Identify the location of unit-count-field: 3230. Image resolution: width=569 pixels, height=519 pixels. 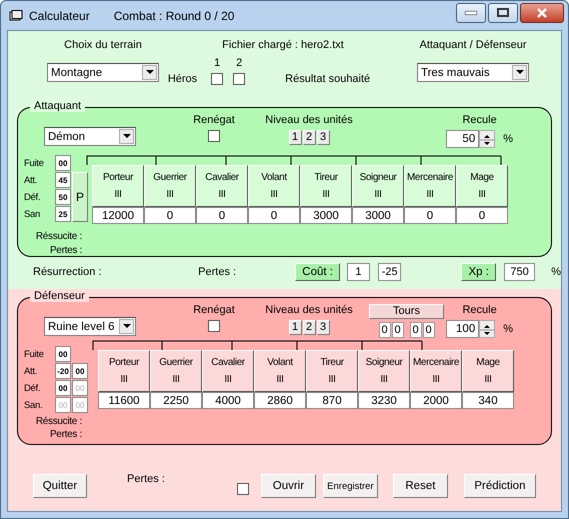
(384, 400).